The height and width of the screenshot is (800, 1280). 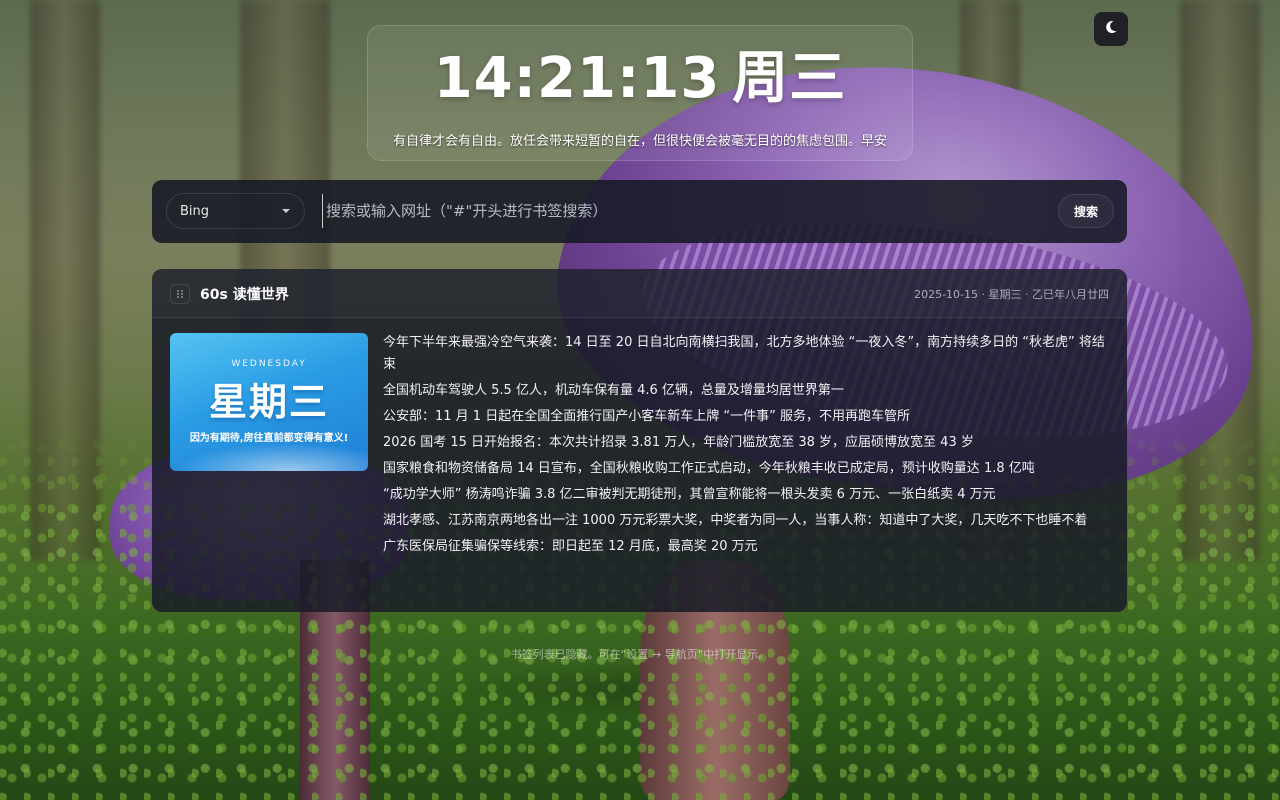 I want to click on search-engine-label: Bing, so click(x=195, y=211).